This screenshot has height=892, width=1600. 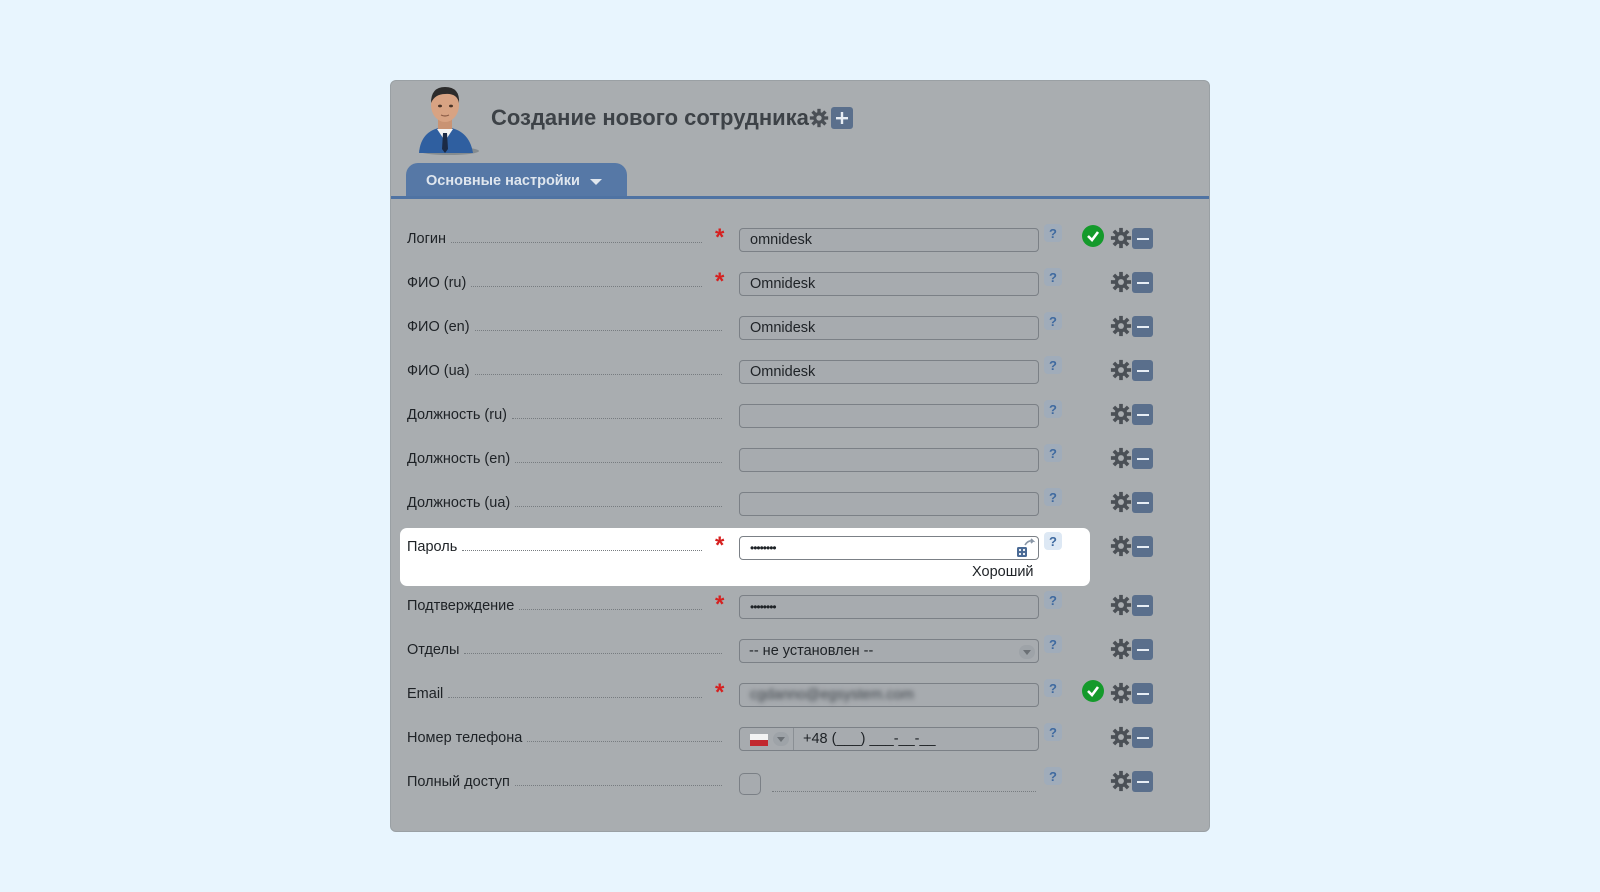 What do you see at coordinates (889, 416) in the screenshot?
I see `position-ru-input` at bounding box center [889, 416].